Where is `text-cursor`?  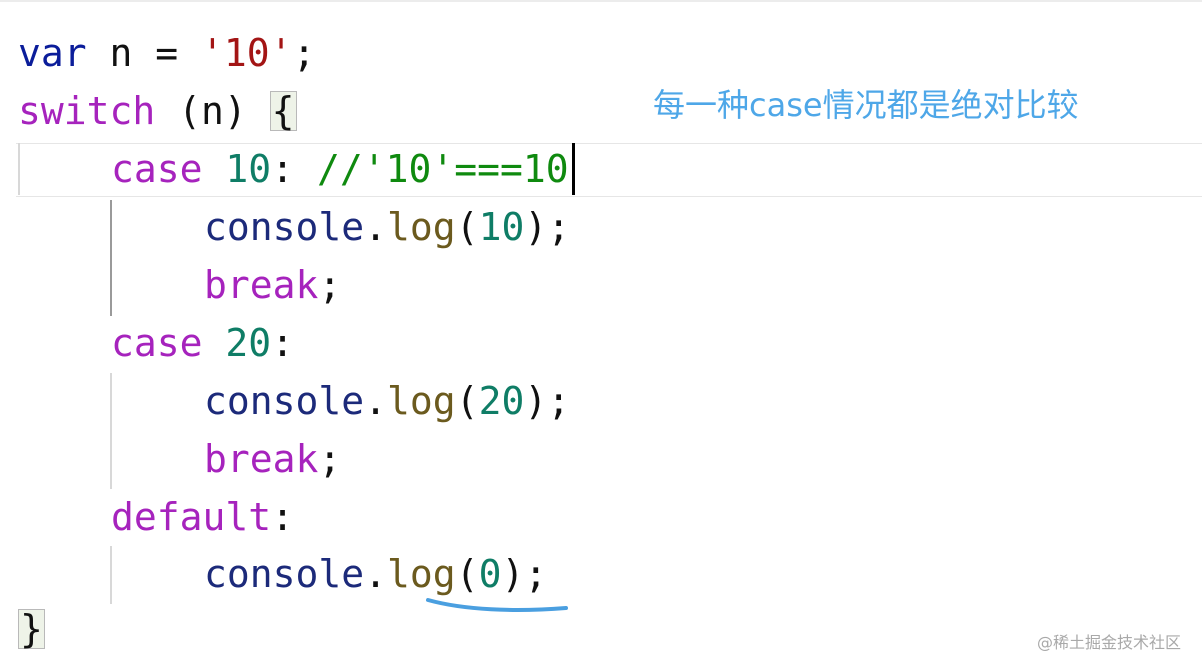
text-cursor is located at coordinates (573, 169).